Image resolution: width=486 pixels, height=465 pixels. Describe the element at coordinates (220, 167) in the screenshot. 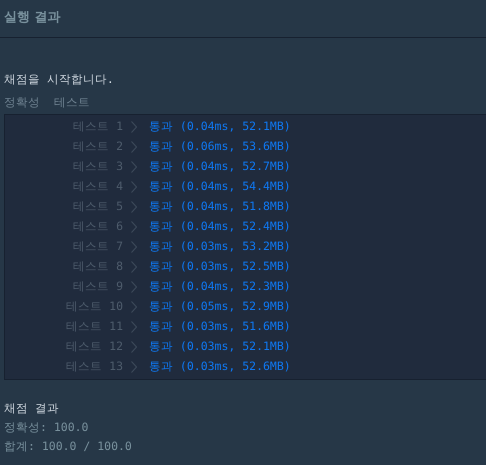

I see `test-result: 통과 (0.04ms, 52.7MB)` at that location.